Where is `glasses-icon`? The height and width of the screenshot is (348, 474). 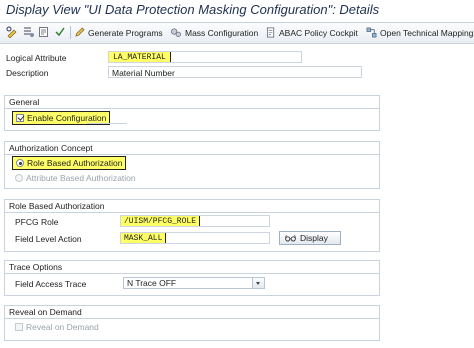
glasses-icon is located at coordinates (290, 238).